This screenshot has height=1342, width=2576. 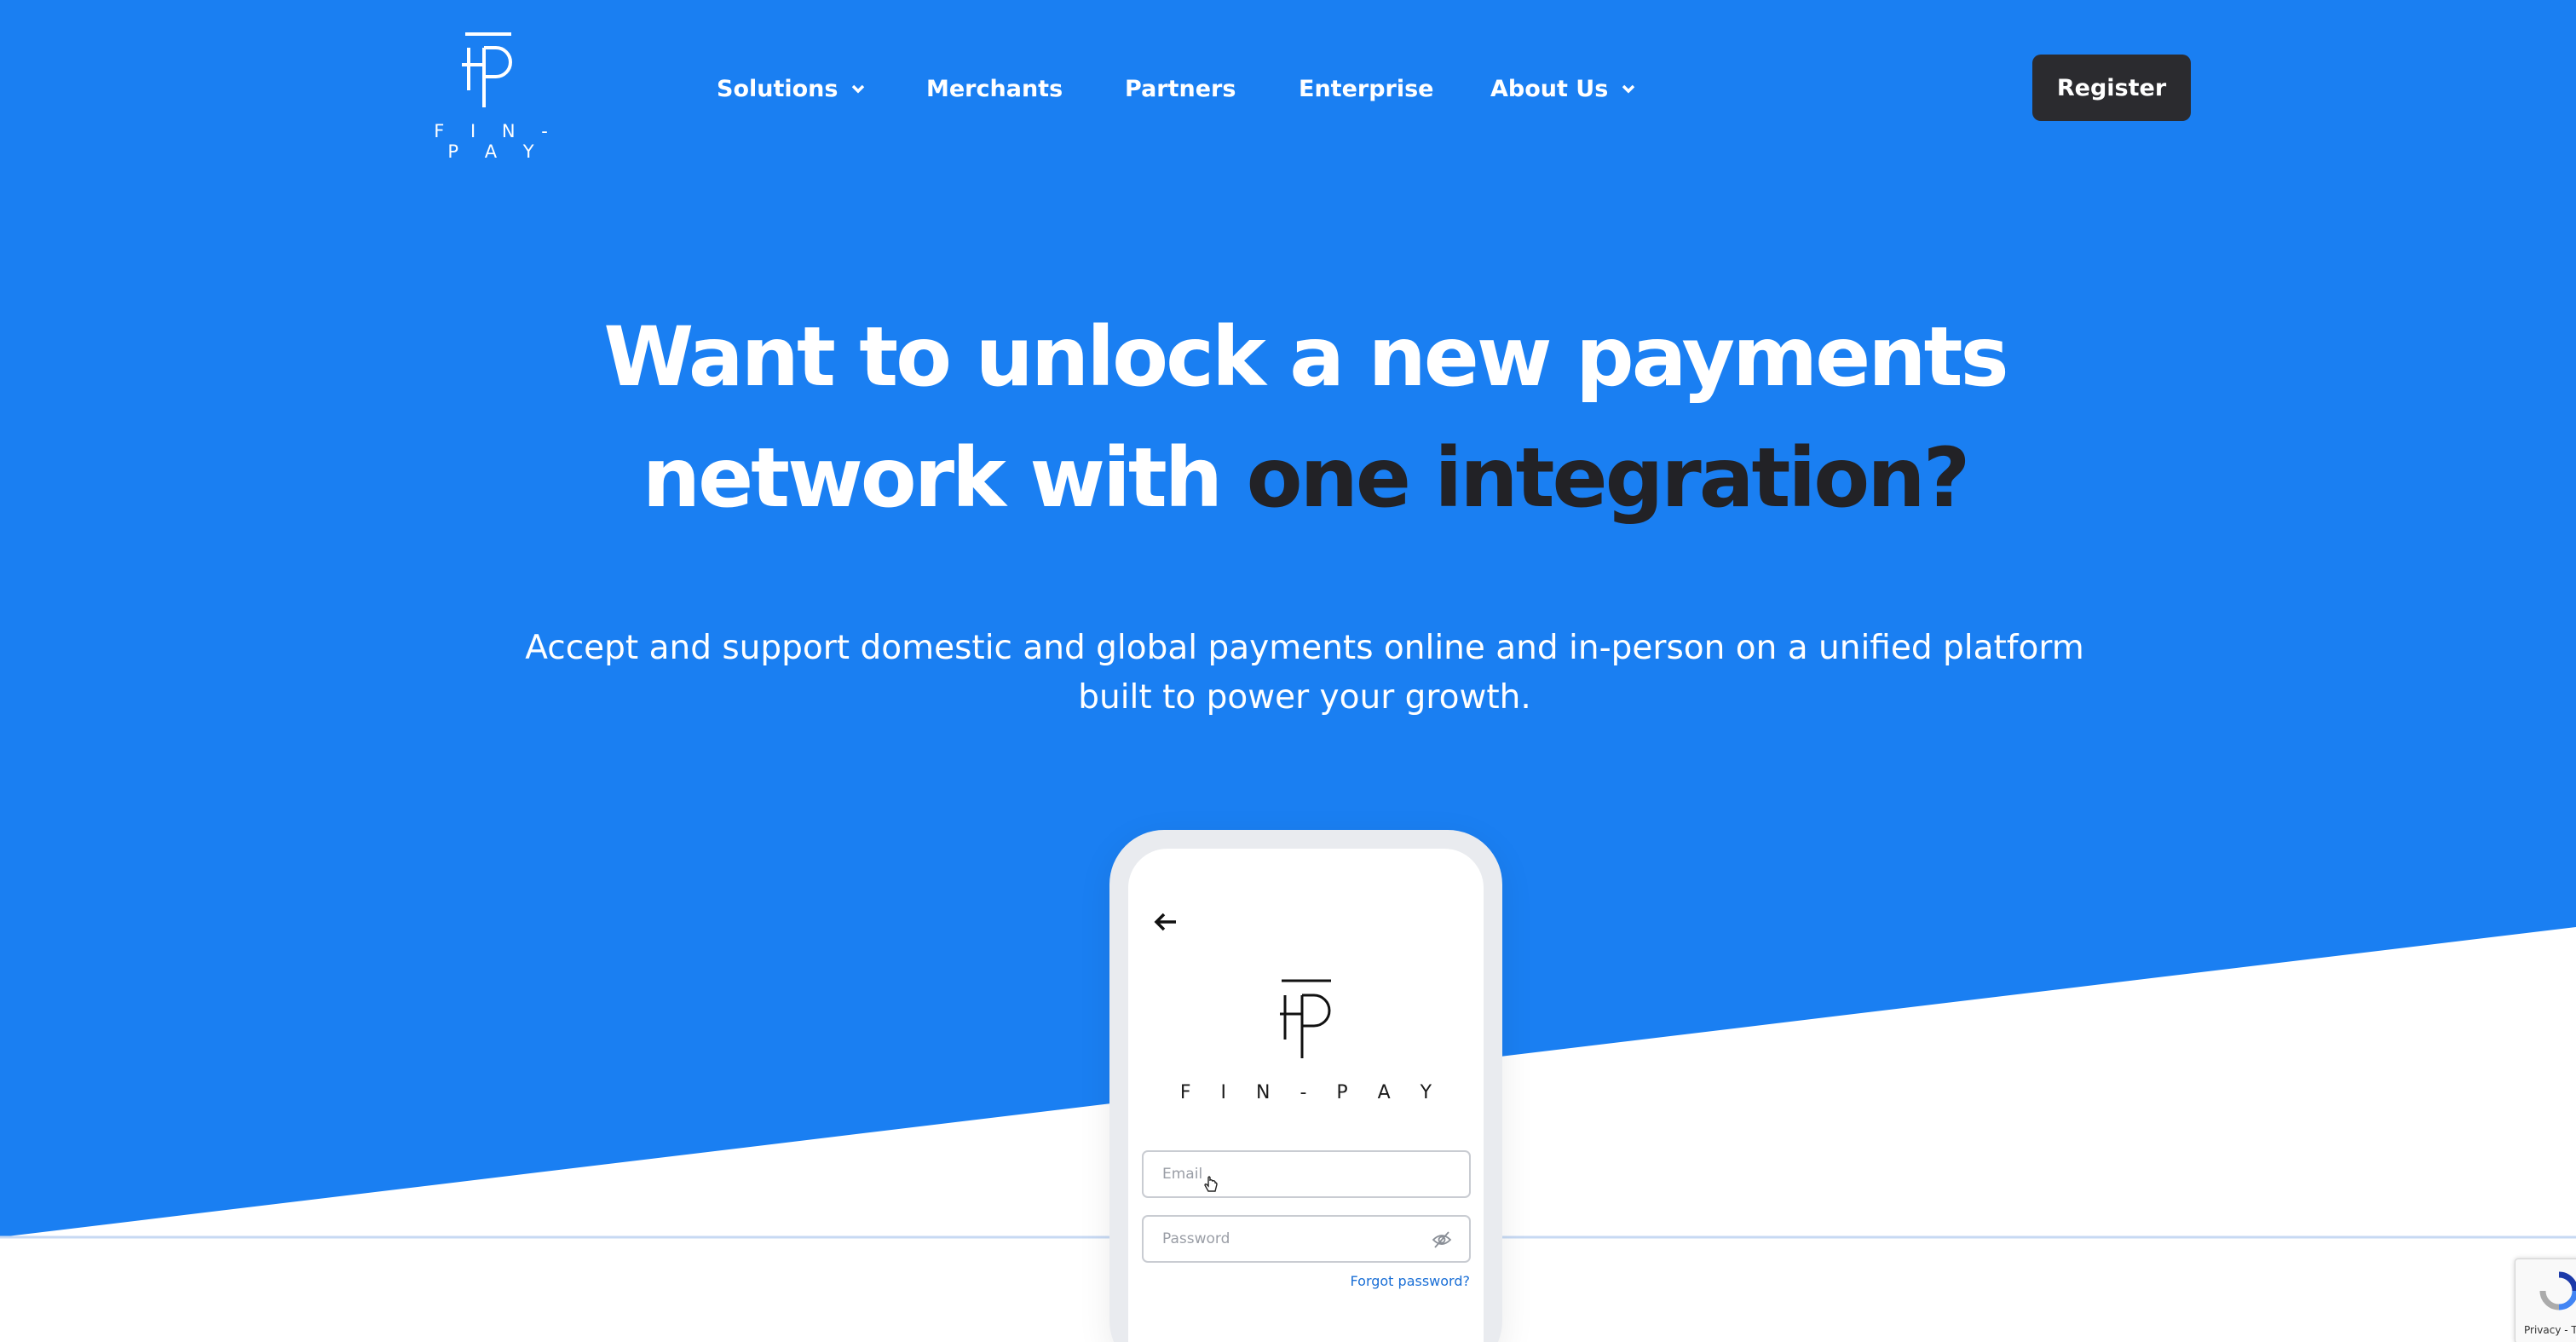 What do you see at coordinates (1305, 357) in the screenshot?
I see `hero-headline-line1: Want to unlock a new payments` at bounding box center [1305, 357].